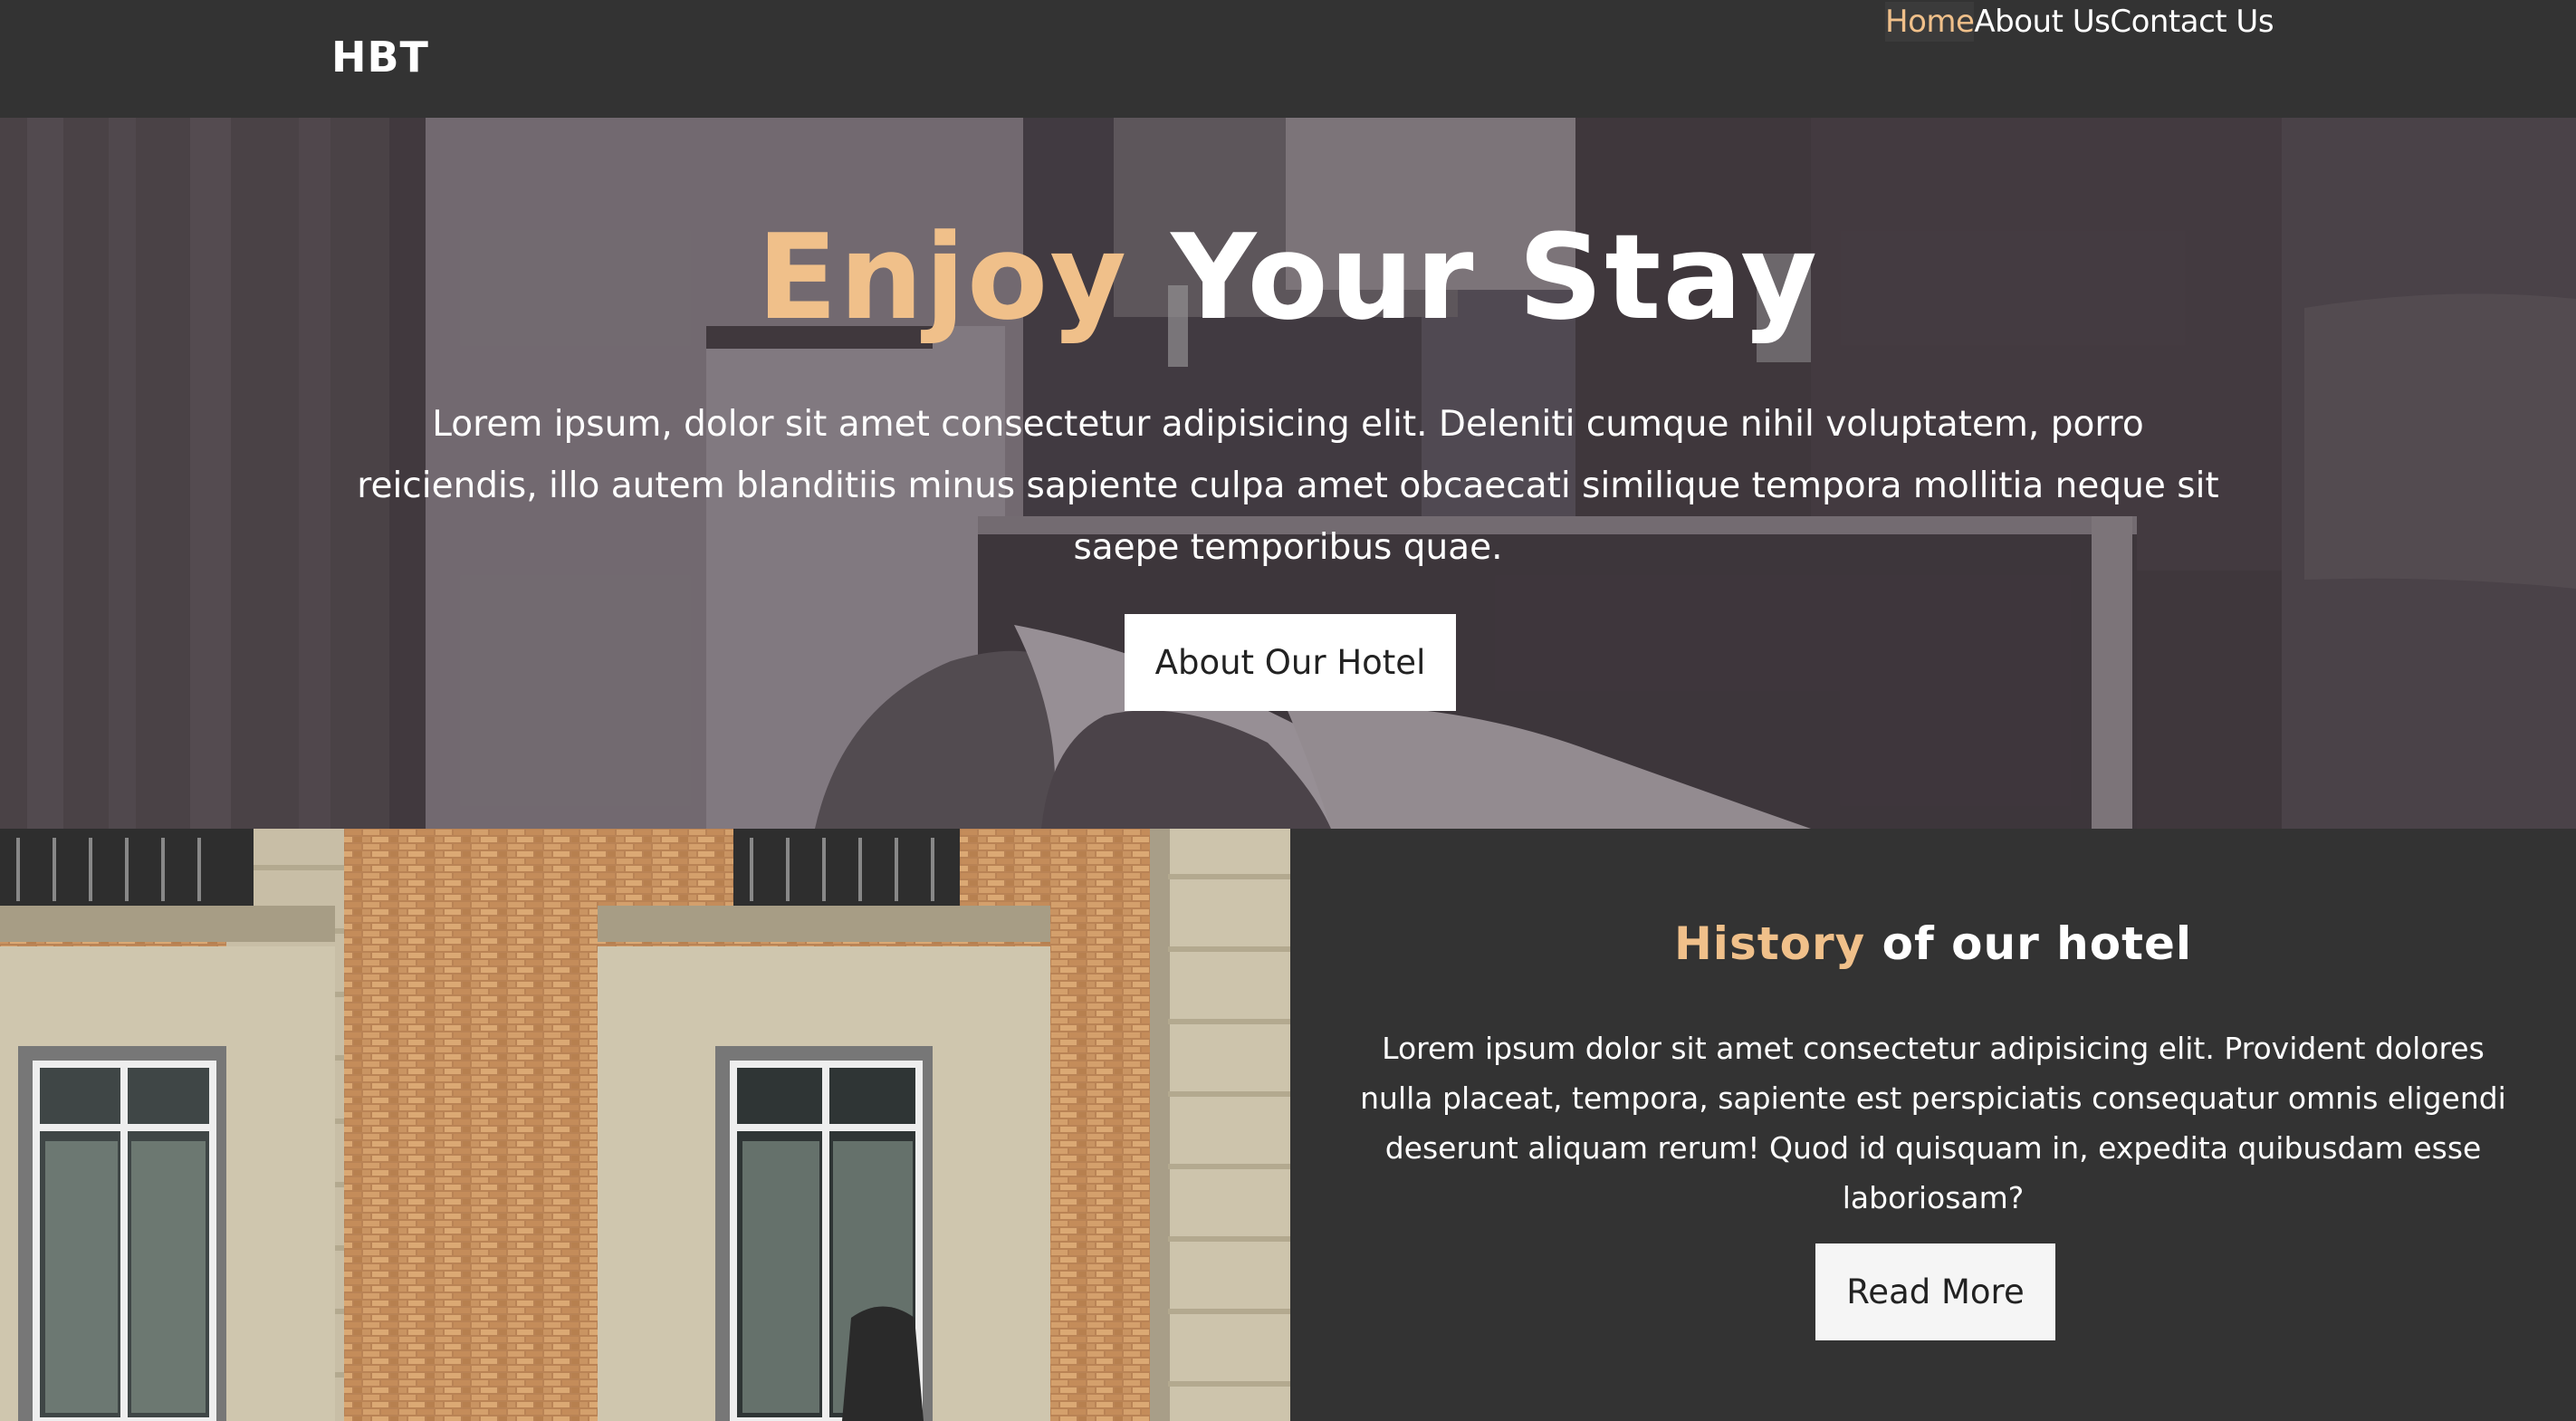 This screenshot has width=2576, height=1421. I want to click on history-title-rest: of our hotel, so click(2029, 943).